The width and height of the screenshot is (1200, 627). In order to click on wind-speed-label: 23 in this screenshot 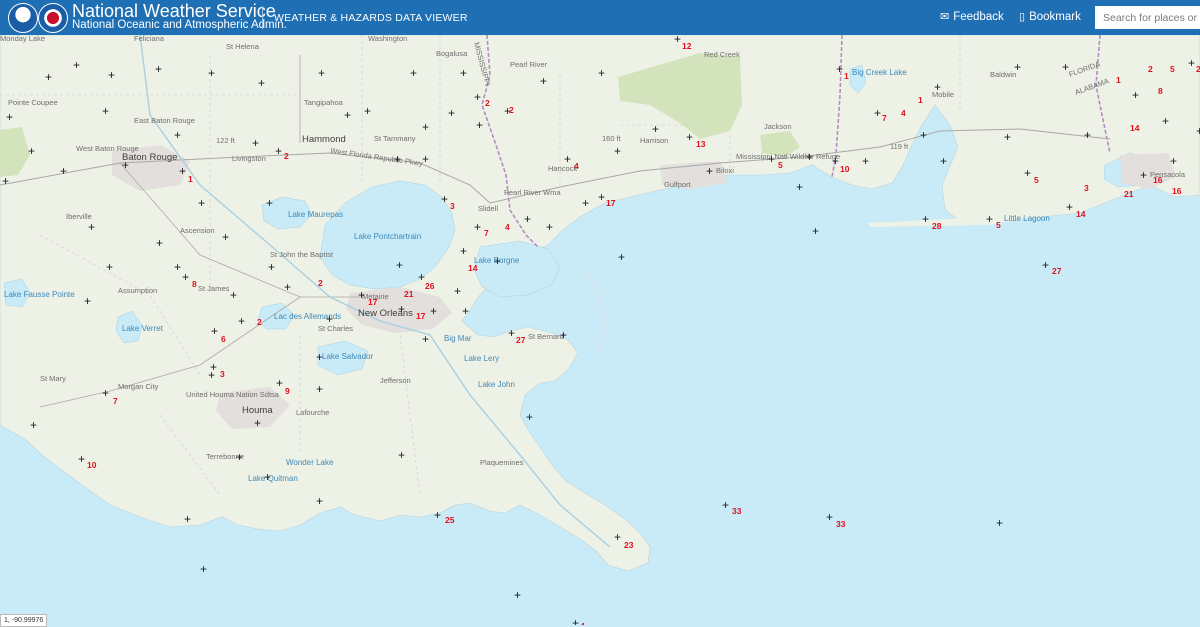, I will do `click(629, 545)`.